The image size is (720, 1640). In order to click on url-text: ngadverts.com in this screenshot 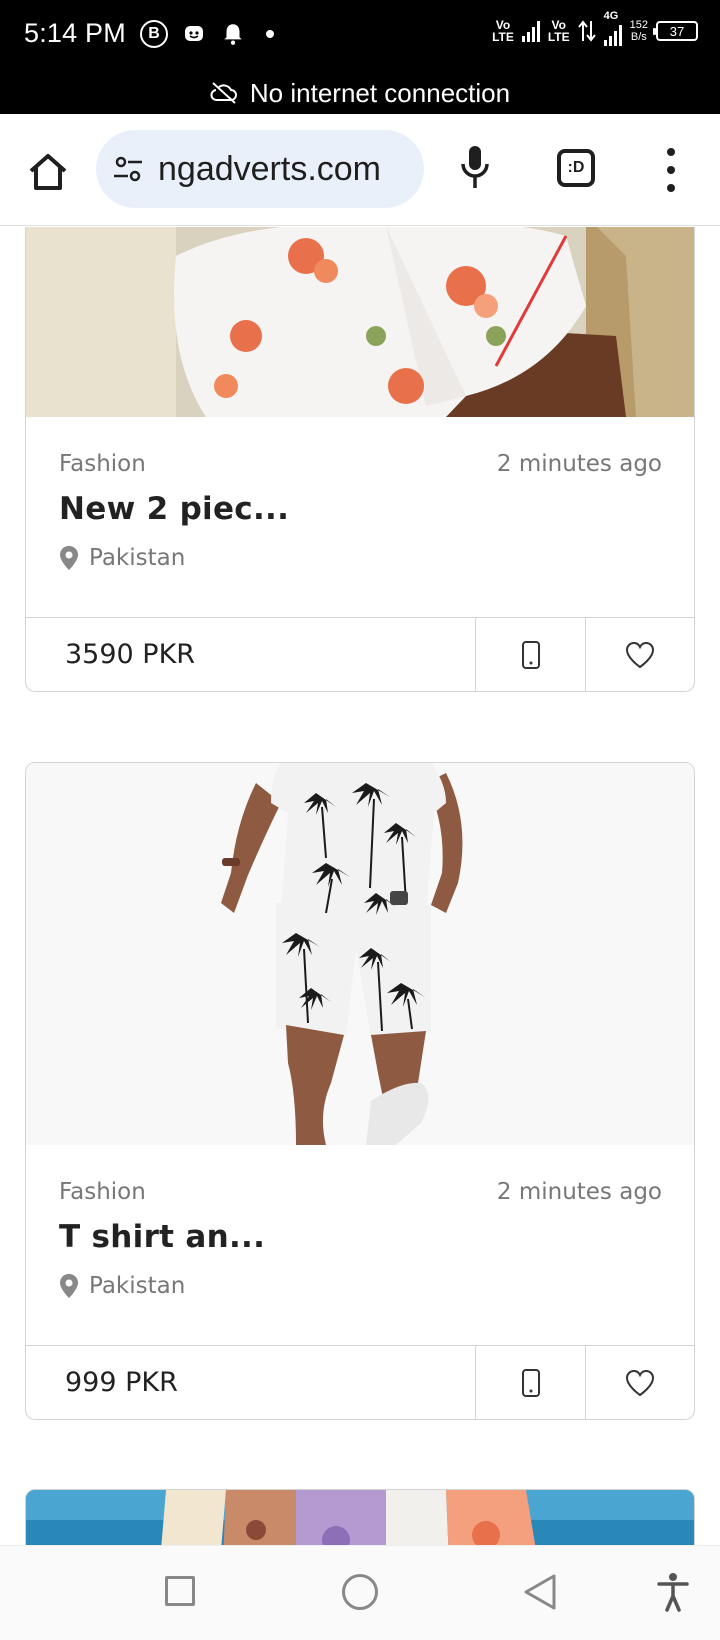, I will do `click(269, 169)`.